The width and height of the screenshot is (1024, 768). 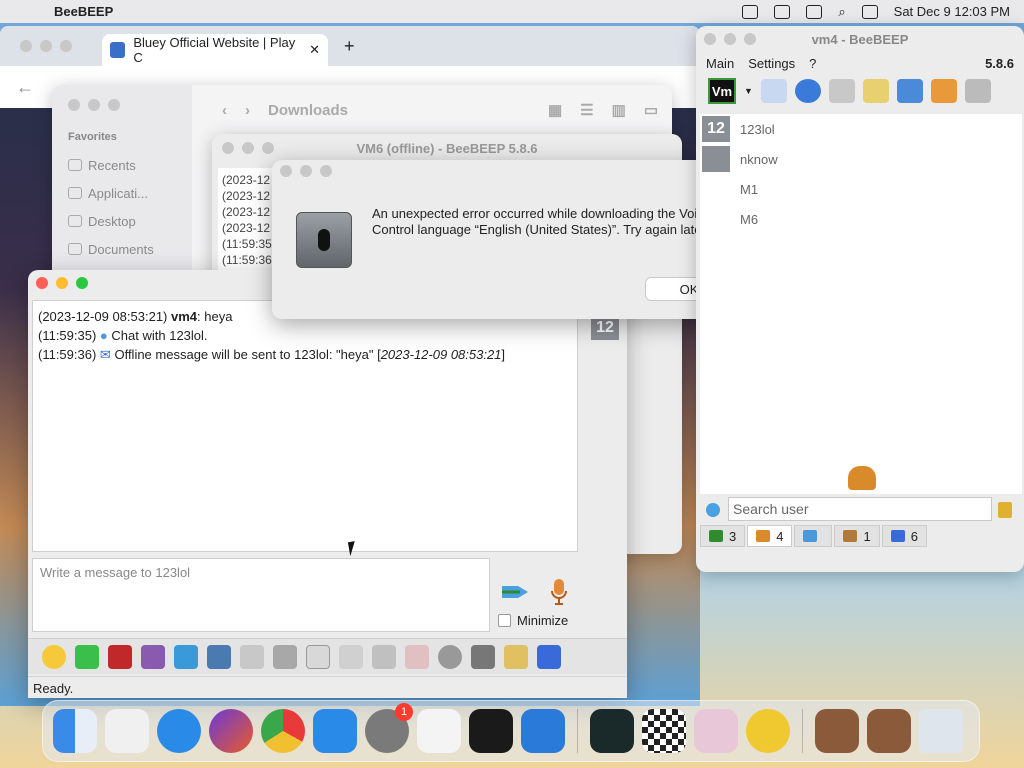 I want to click on tray-icon, so click(x=252, y=656).